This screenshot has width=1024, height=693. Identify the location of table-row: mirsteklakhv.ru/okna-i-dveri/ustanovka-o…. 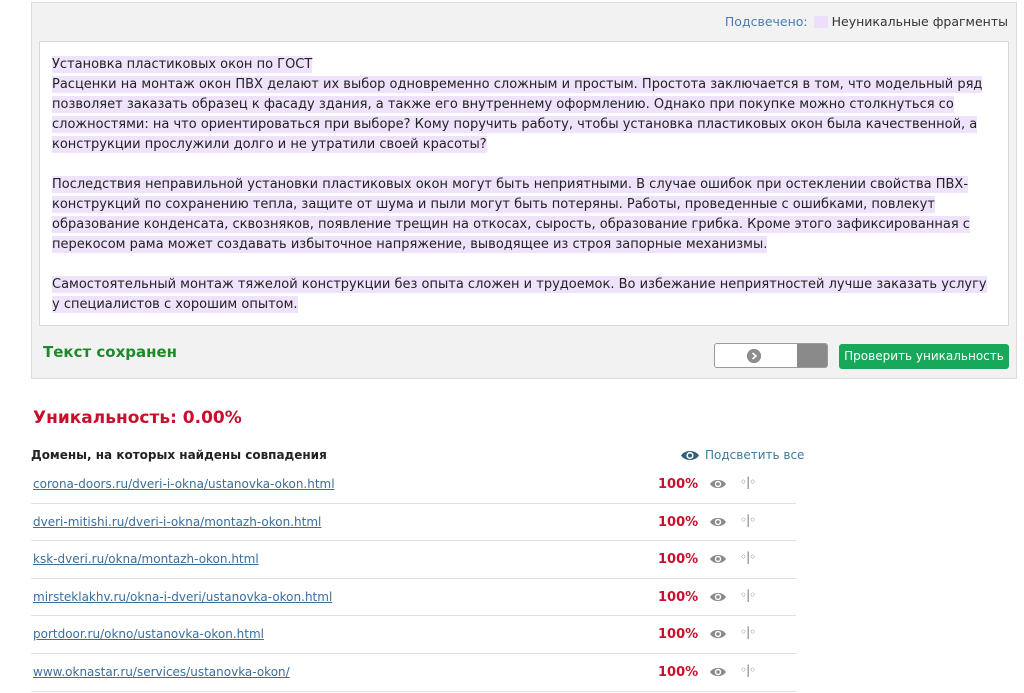
(413, 598).